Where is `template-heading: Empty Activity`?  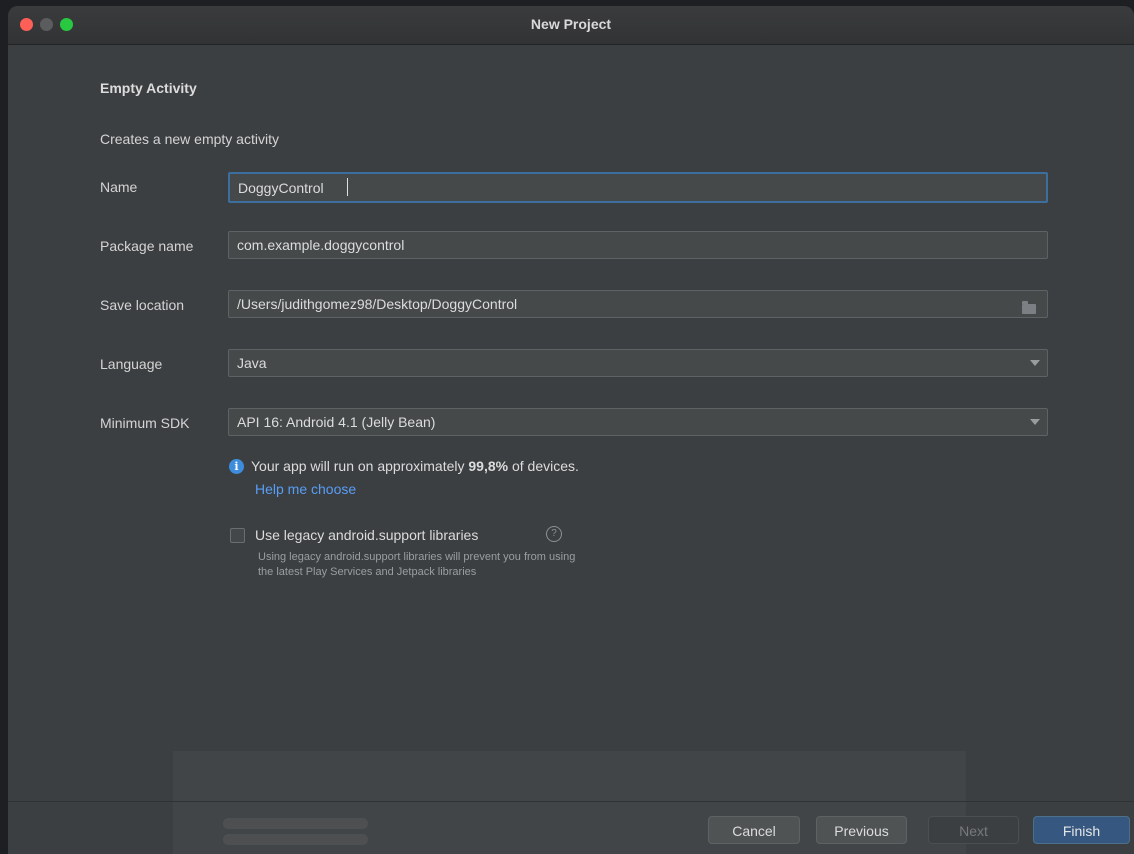 template-heading: Empty Activity is located at coordinates (148, 88).